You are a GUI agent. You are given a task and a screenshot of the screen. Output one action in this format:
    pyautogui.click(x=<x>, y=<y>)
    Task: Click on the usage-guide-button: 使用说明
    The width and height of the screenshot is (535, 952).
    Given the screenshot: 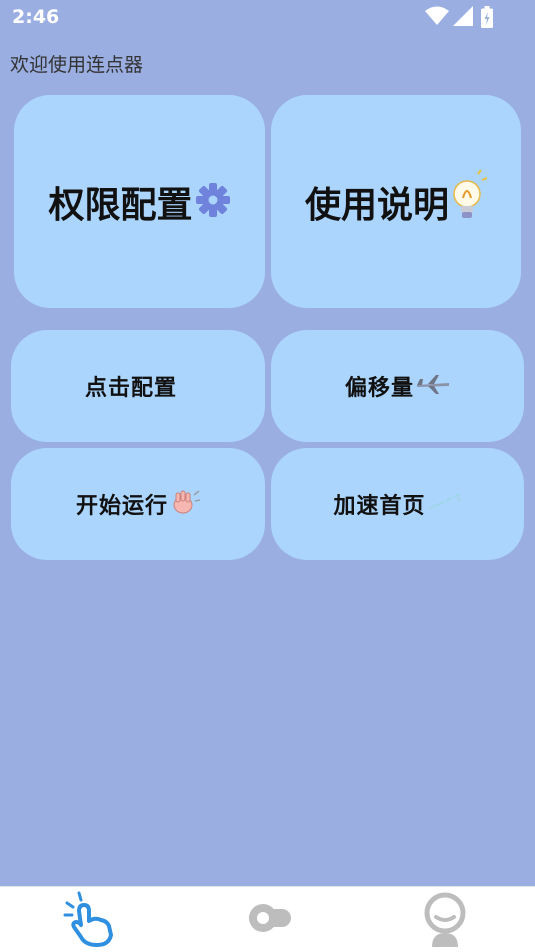 What is the action you would take?
    pyautogui.click(x=396, y=201)
    